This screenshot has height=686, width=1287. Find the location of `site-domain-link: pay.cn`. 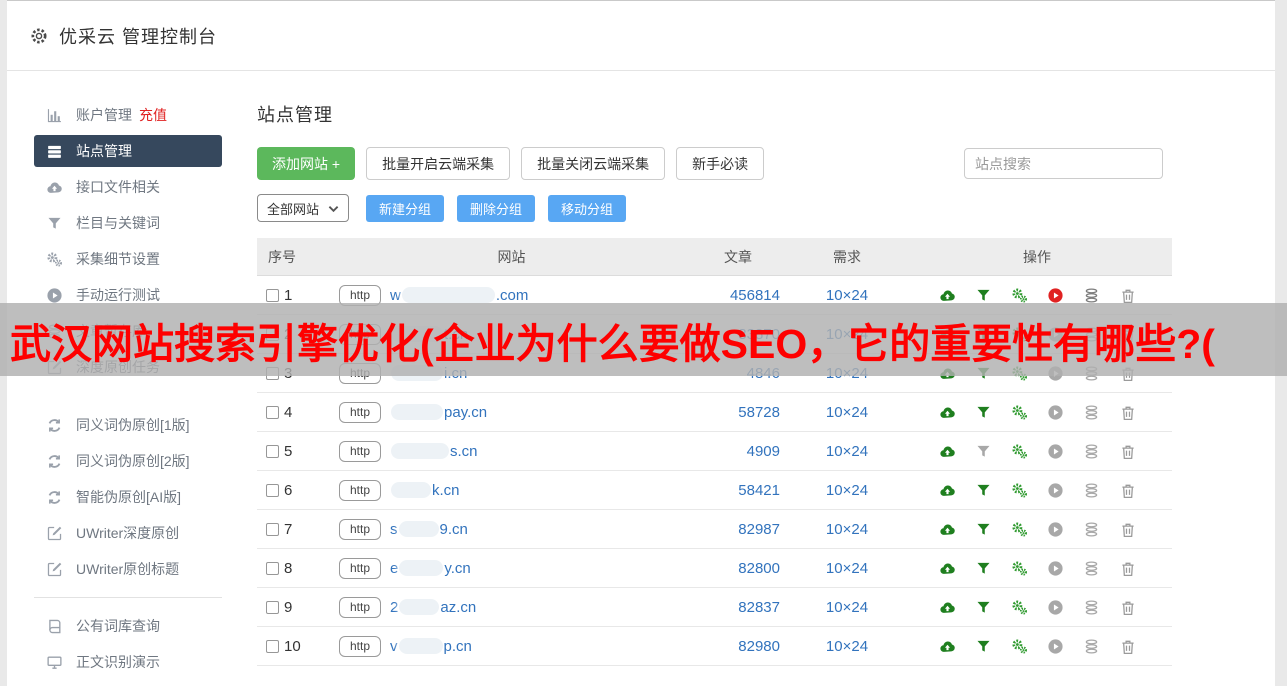

site-domain-link: pay.cn is located at coordinates (438, 412).